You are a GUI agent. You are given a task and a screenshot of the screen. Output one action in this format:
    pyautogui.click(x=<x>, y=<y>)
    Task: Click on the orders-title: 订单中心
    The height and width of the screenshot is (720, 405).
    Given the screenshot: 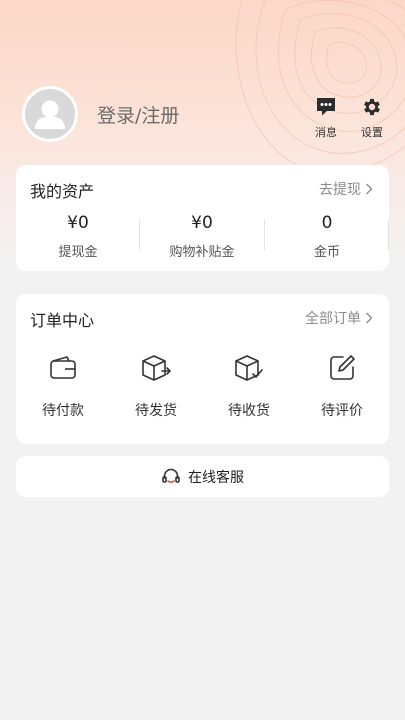 What is the action you would take?
    pyautogui.click(x=62, y=320)
    